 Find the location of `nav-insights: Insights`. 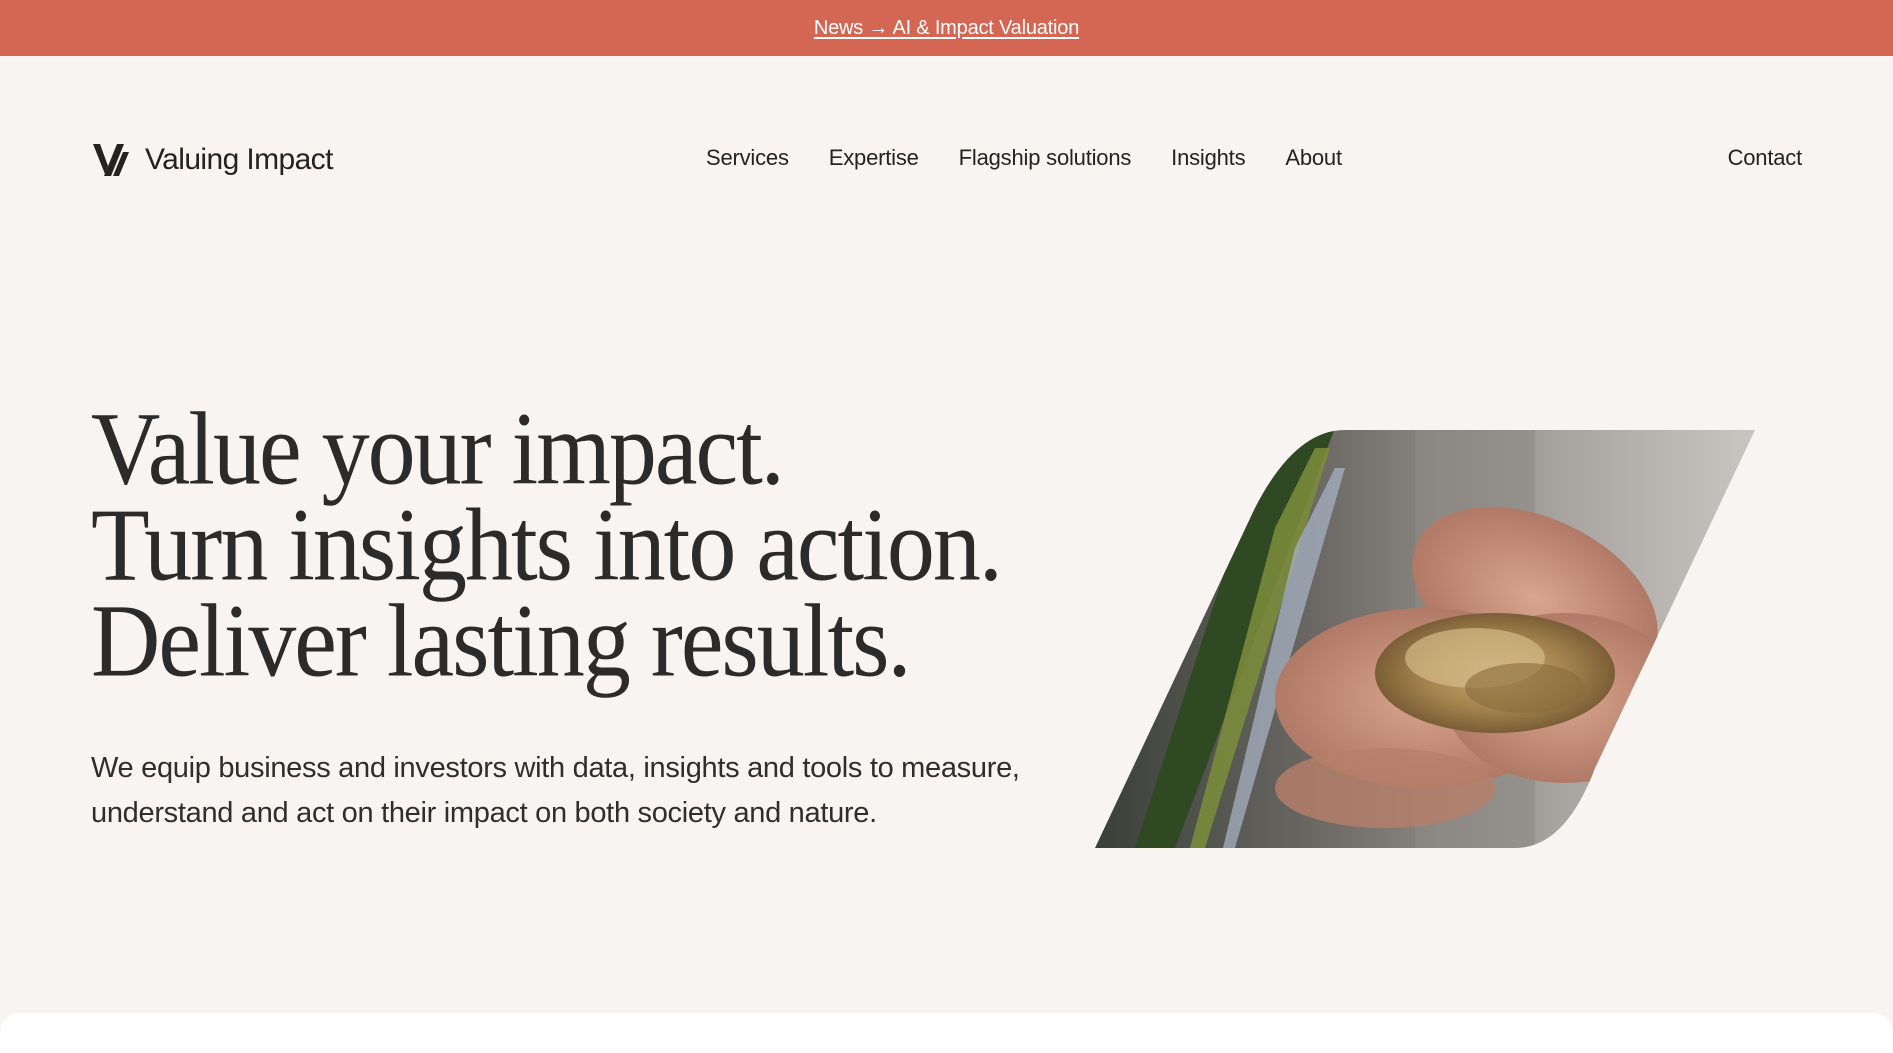

nav-insights: Insights is located at coordinates (1208, 158).